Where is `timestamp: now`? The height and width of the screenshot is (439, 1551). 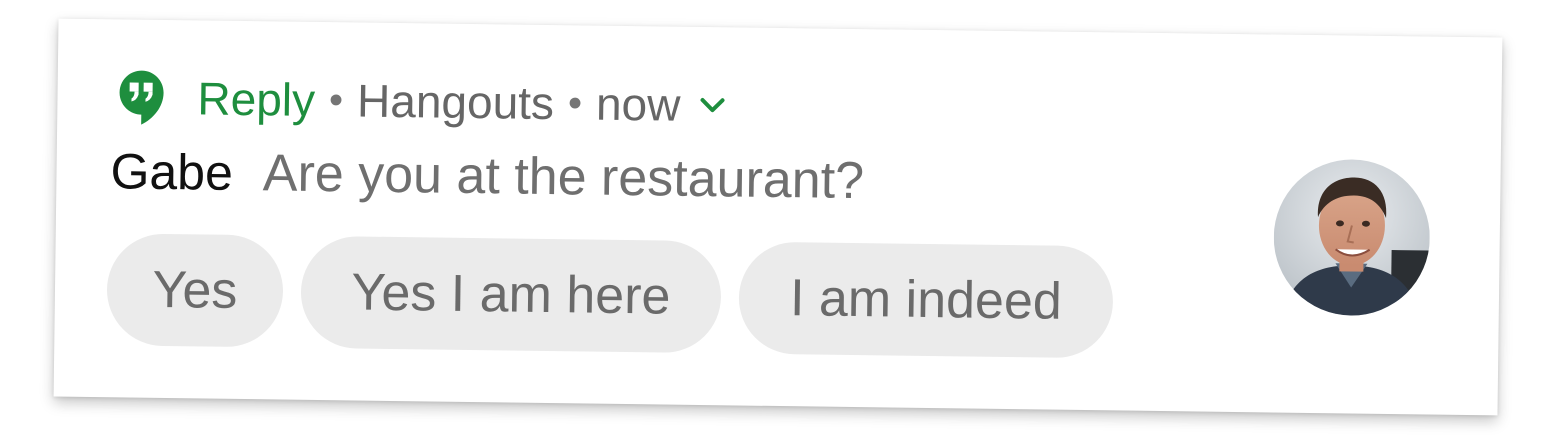
timestamp: now is located at coordinates (638, 104).